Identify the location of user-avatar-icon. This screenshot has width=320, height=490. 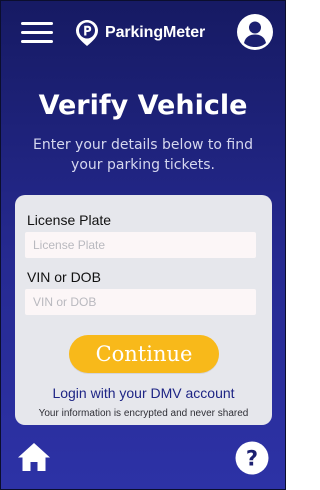
(255, 32).